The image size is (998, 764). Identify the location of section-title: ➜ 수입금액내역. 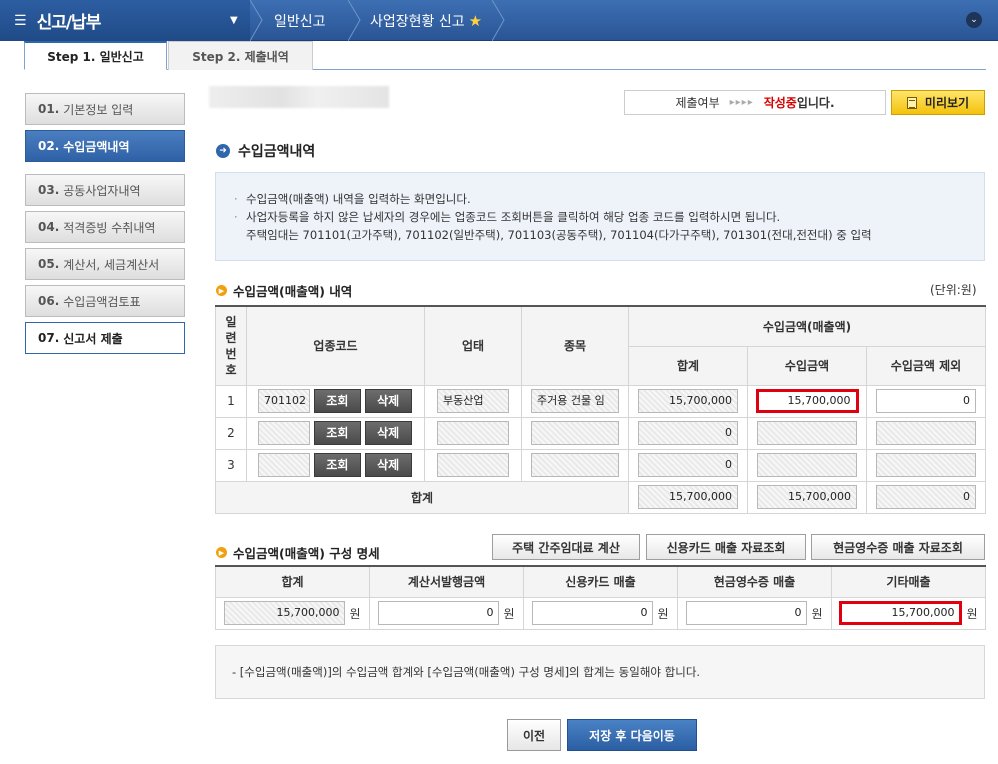
(265, 151).